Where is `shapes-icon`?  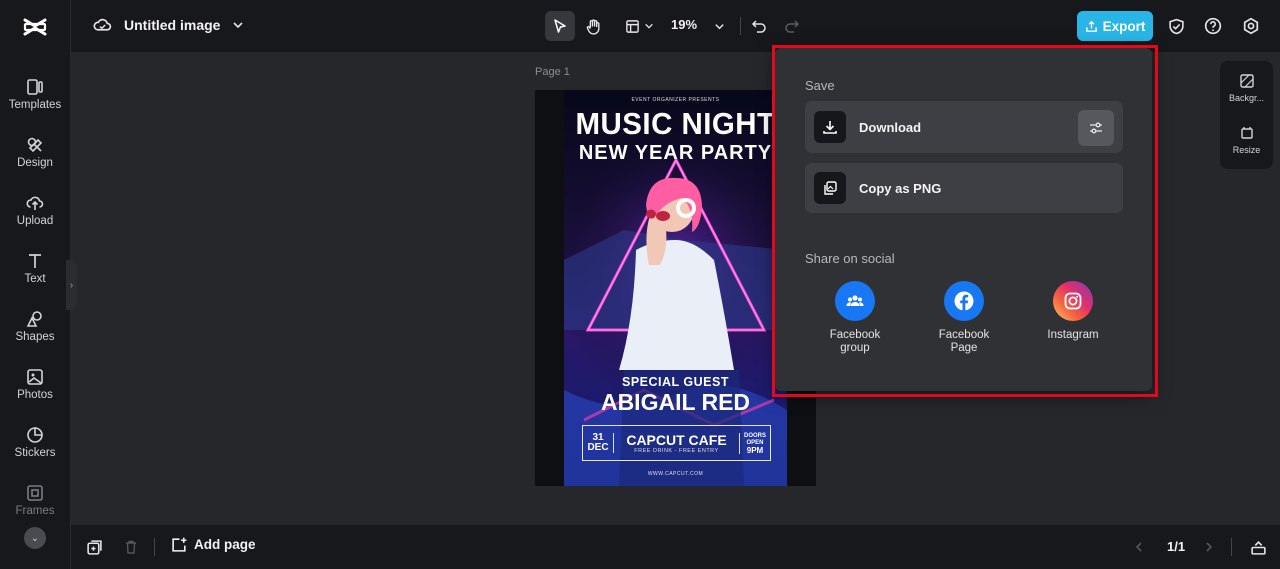 shapes-icon is located at coordinates (34, 319).